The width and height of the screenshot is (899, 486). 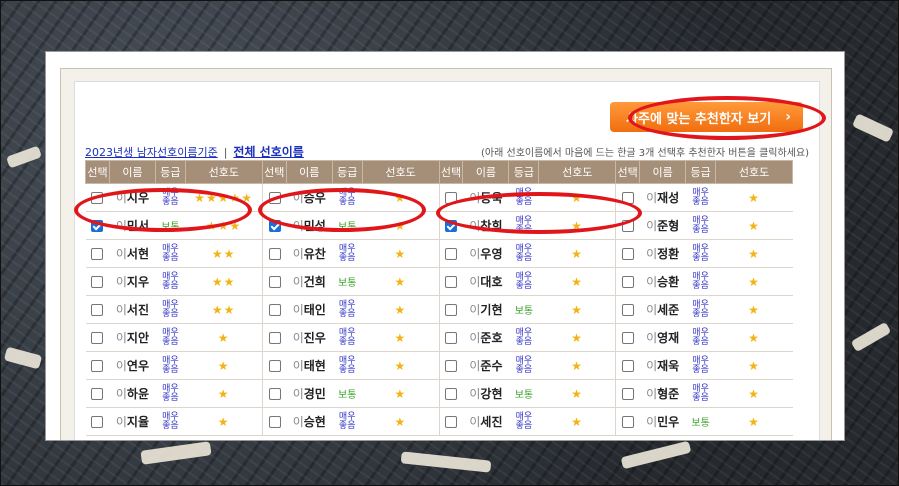 What do you see at coordinates (662, 282) in the screenshot?
I see `name-text: 이승환` at bounding box center [662, 282].